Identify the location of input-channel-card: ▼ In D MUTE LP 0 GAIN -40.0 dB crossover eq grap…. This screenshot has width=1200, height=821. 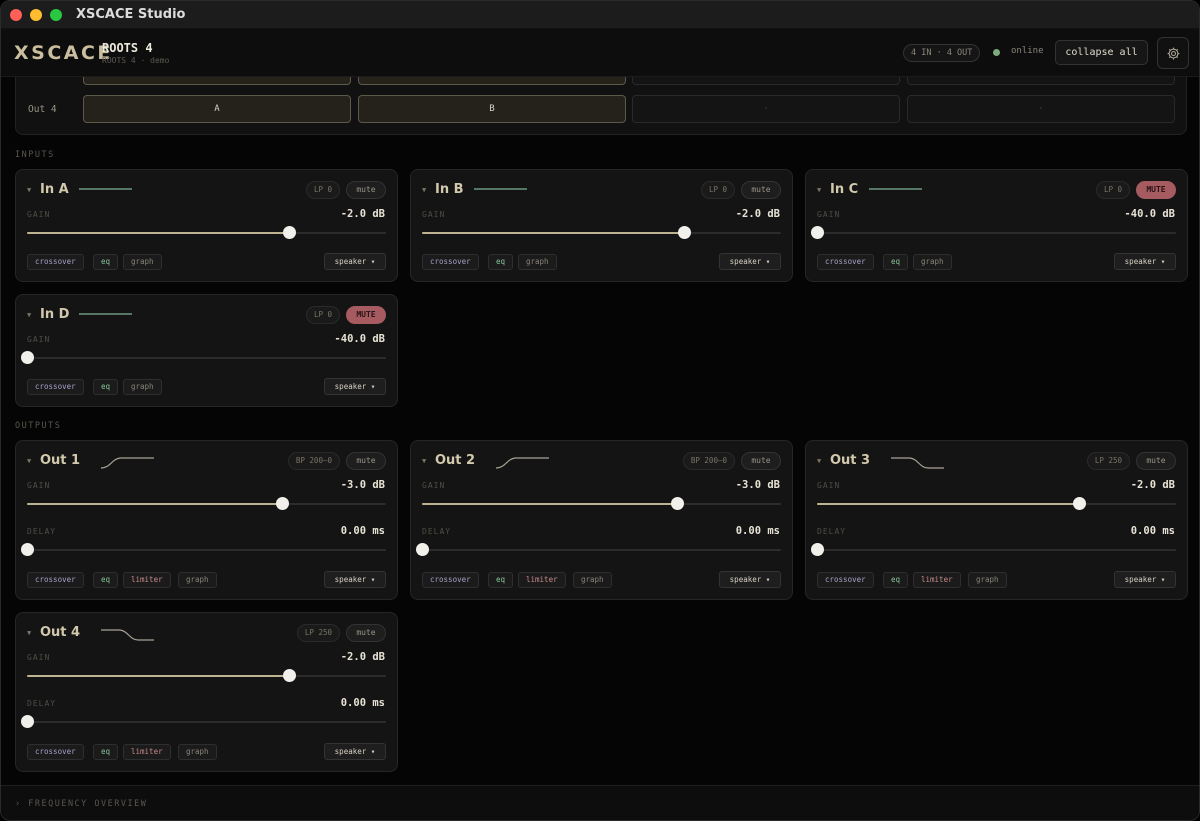
(206, 350).